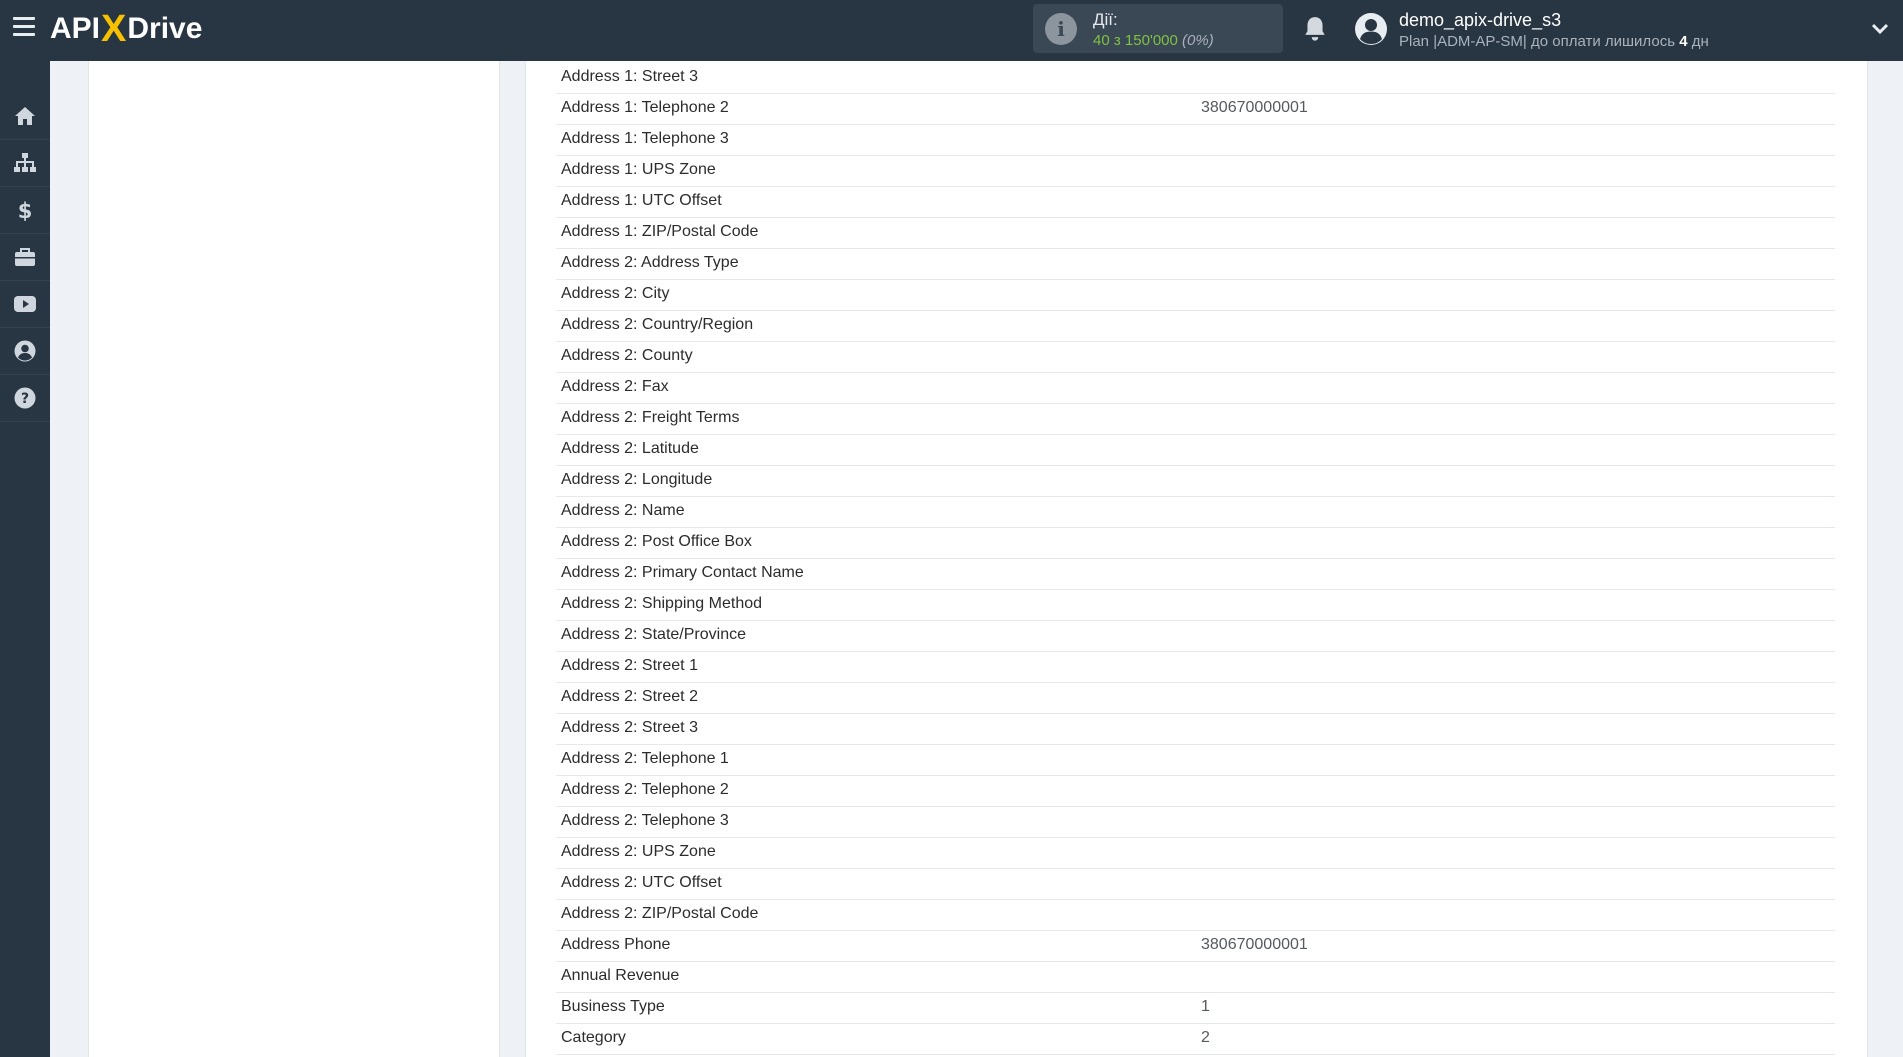  I want to click on actions-percent: (0%), so click(1198, 40).